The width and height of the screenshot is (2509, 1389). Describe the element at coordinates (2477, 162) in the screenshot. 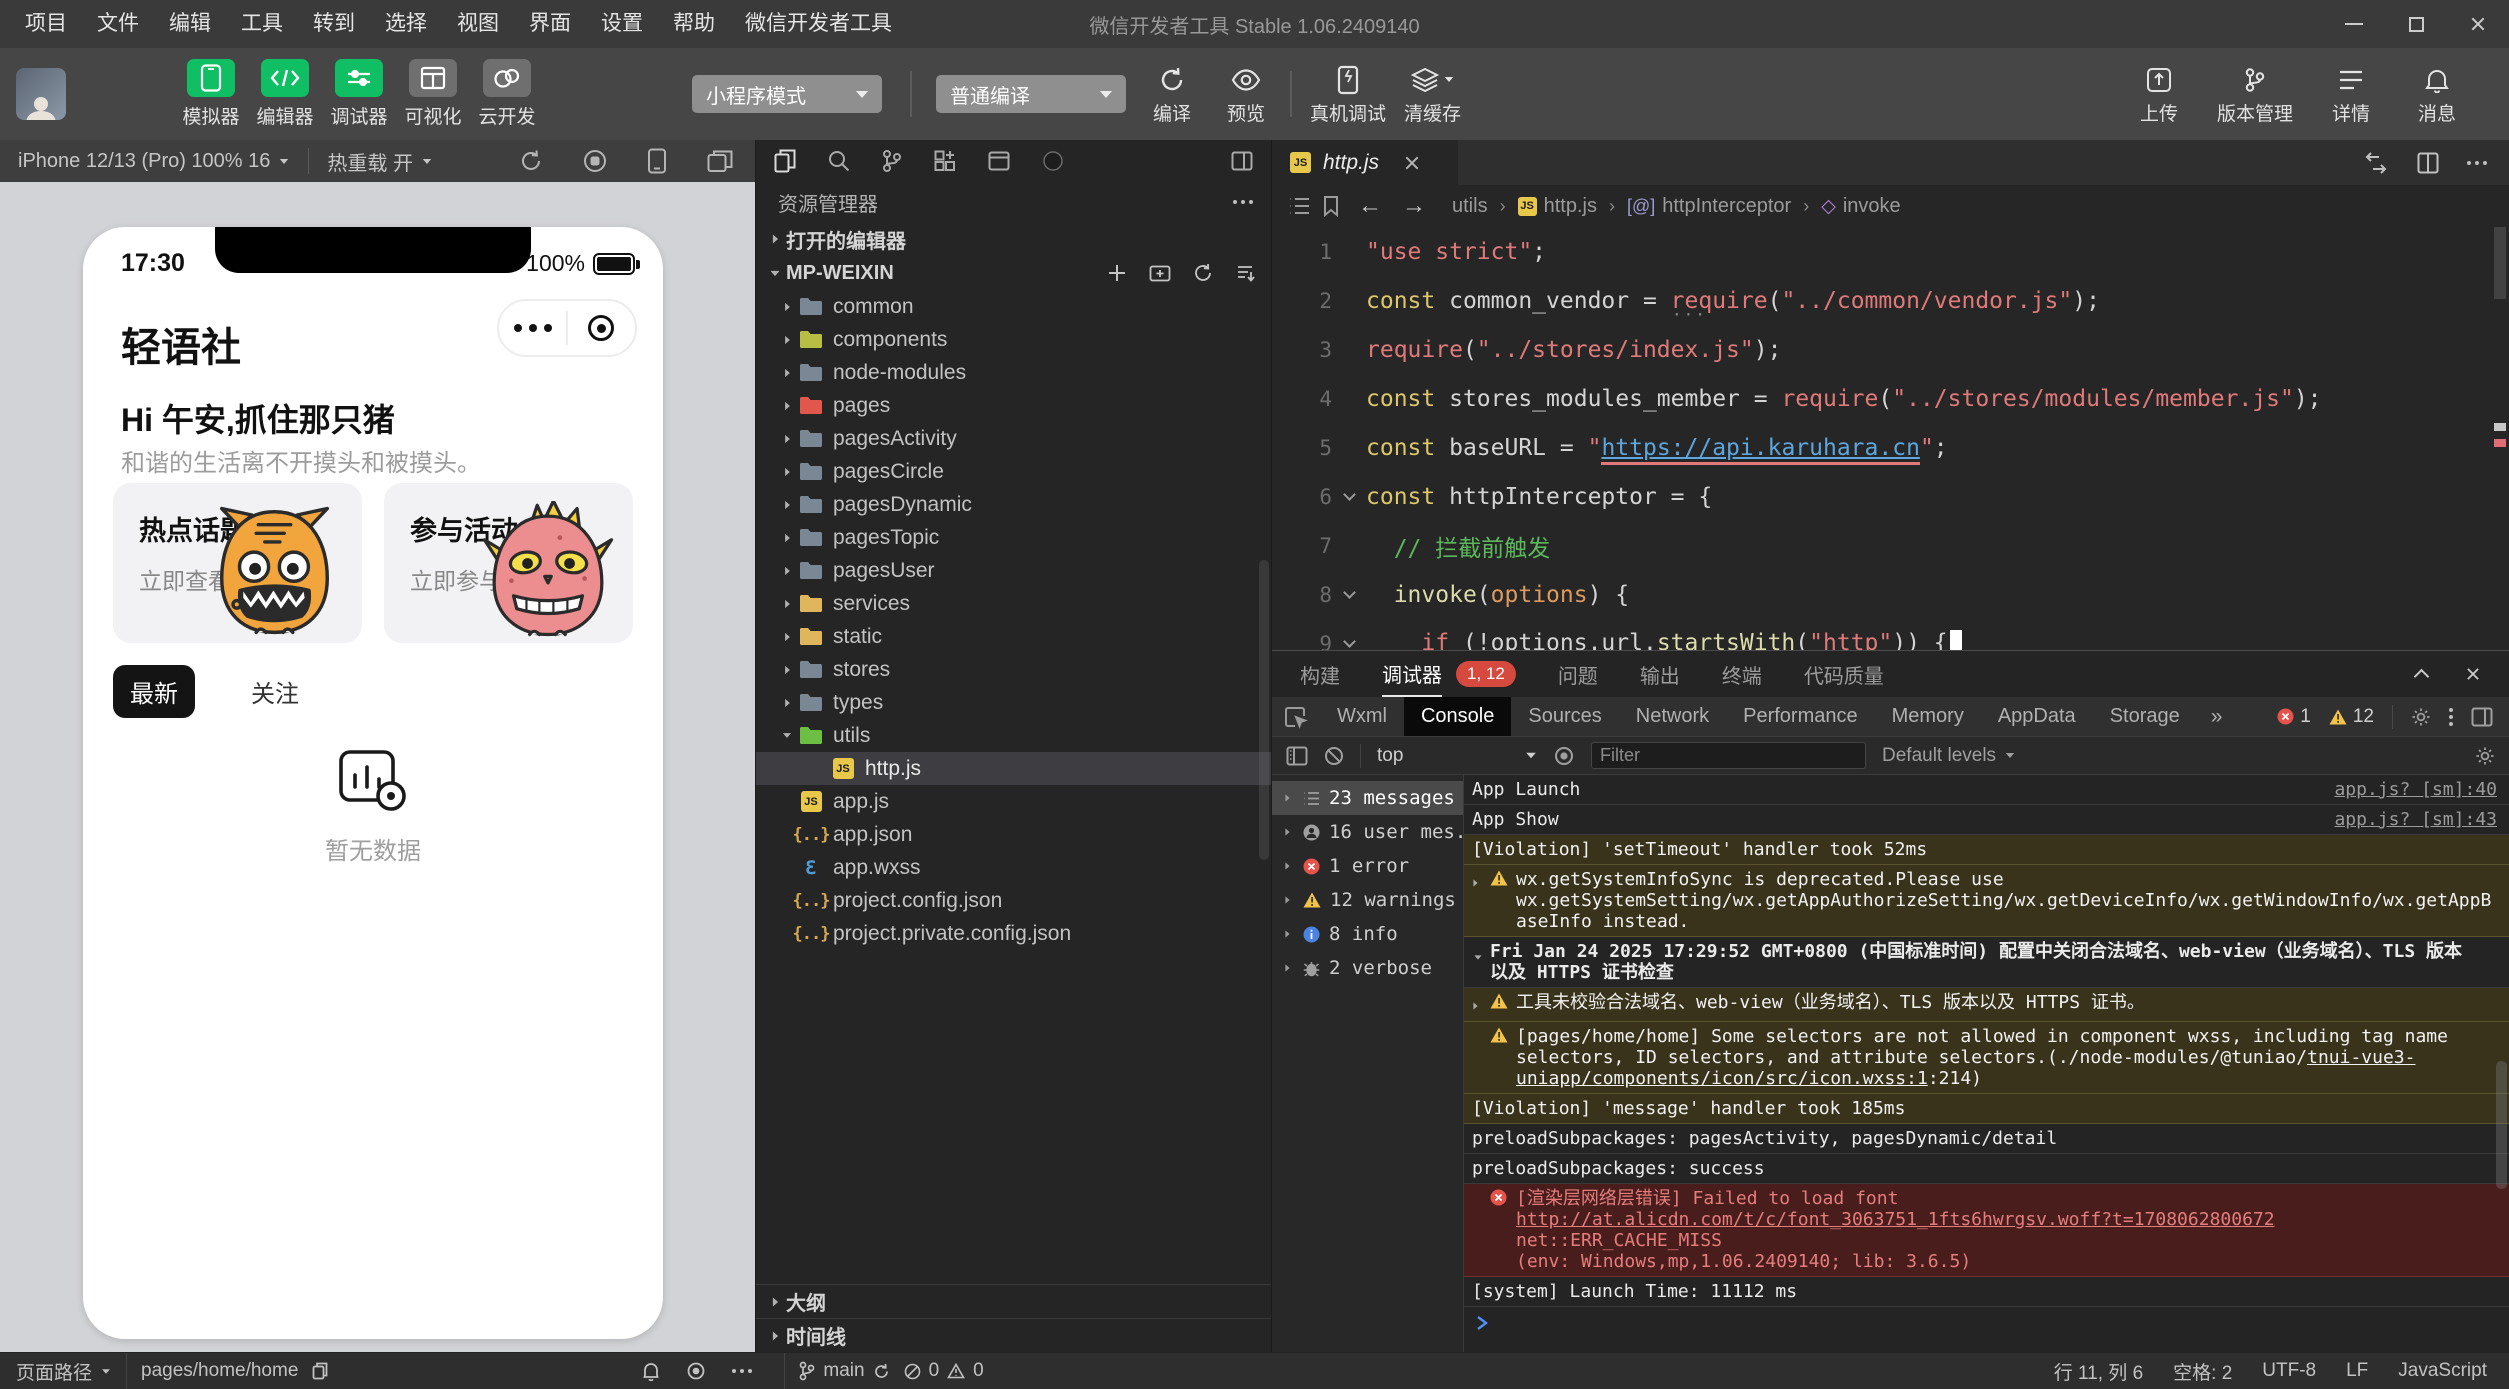

I see `more-actions-icon` at that location.